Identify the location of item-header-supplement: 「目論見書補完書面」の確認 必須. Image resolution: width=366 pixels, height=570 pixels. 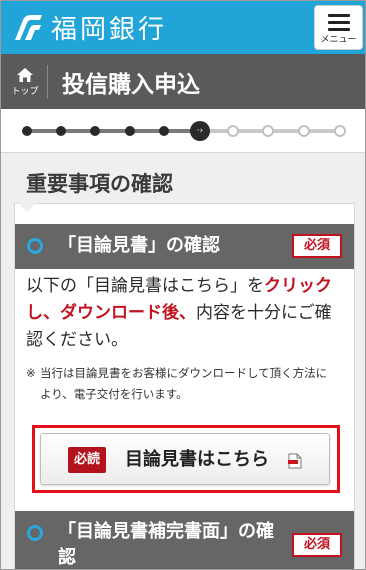
(184, 540).